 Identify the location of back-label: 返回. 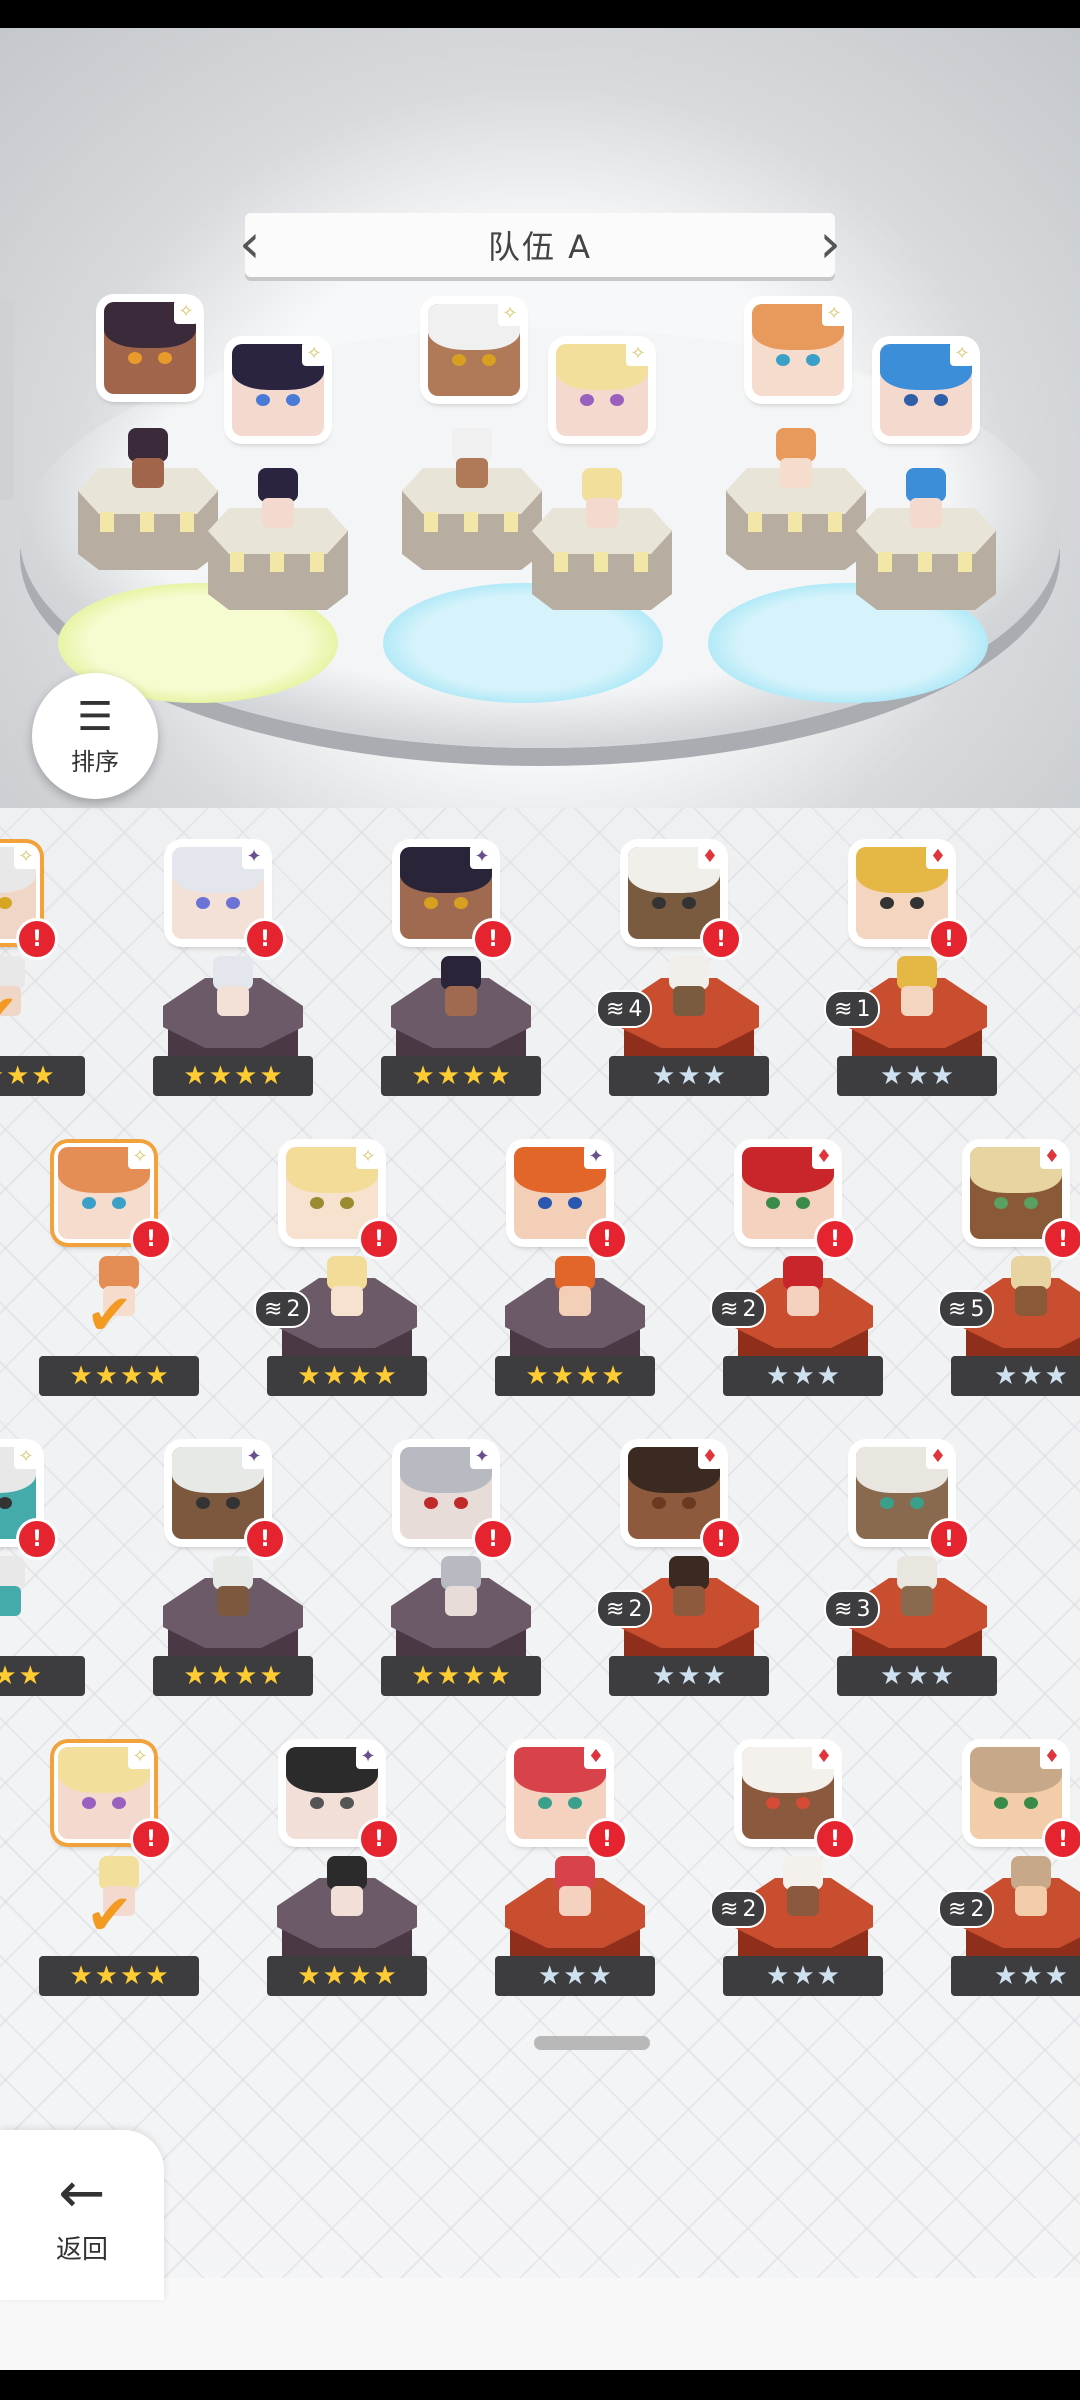
(81, 2249).